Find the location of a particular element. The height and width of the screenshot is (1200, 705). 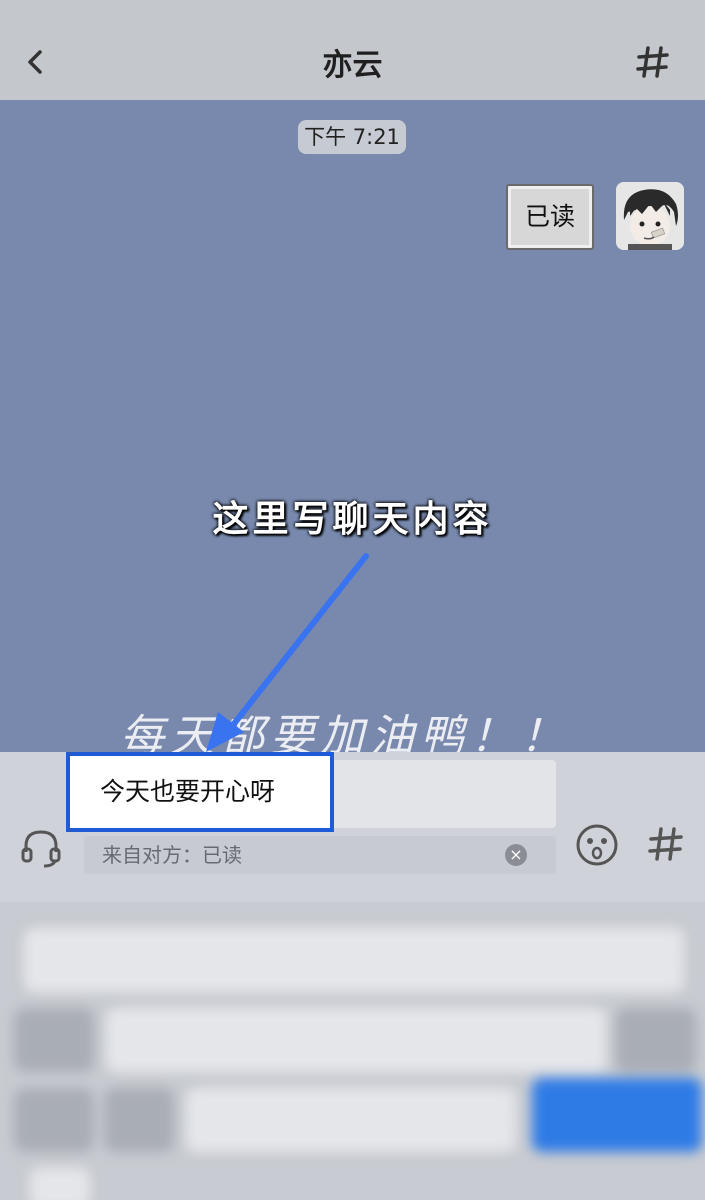

clear-icon: × is located at coordinates (516, 855).